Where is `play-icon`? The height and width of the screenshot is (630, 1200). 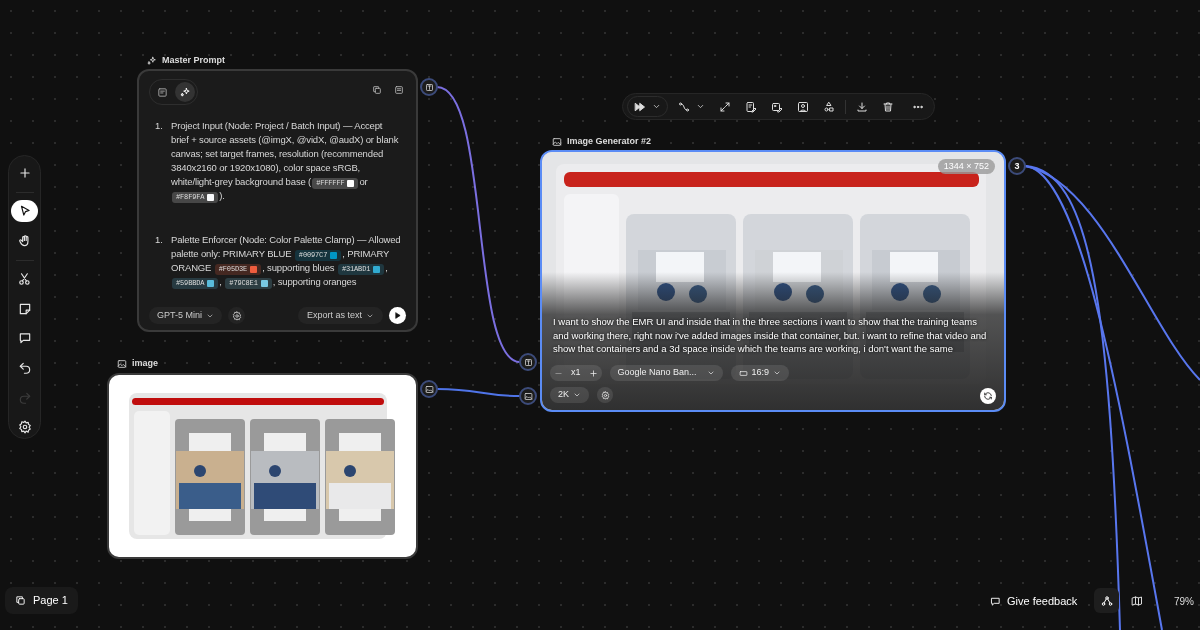 play-icon is located at coordinates (397, 315).